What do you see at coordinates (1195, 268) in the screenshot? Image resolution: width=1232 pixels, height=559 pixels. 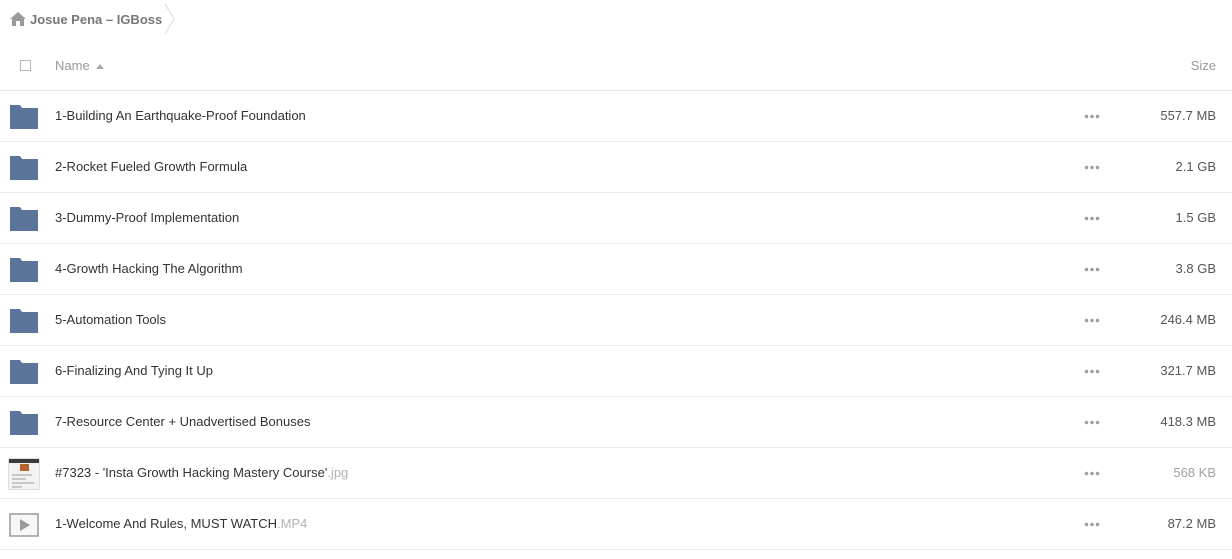 I see `item-size: 3.8 GB` at bounding box center [1195, 268].